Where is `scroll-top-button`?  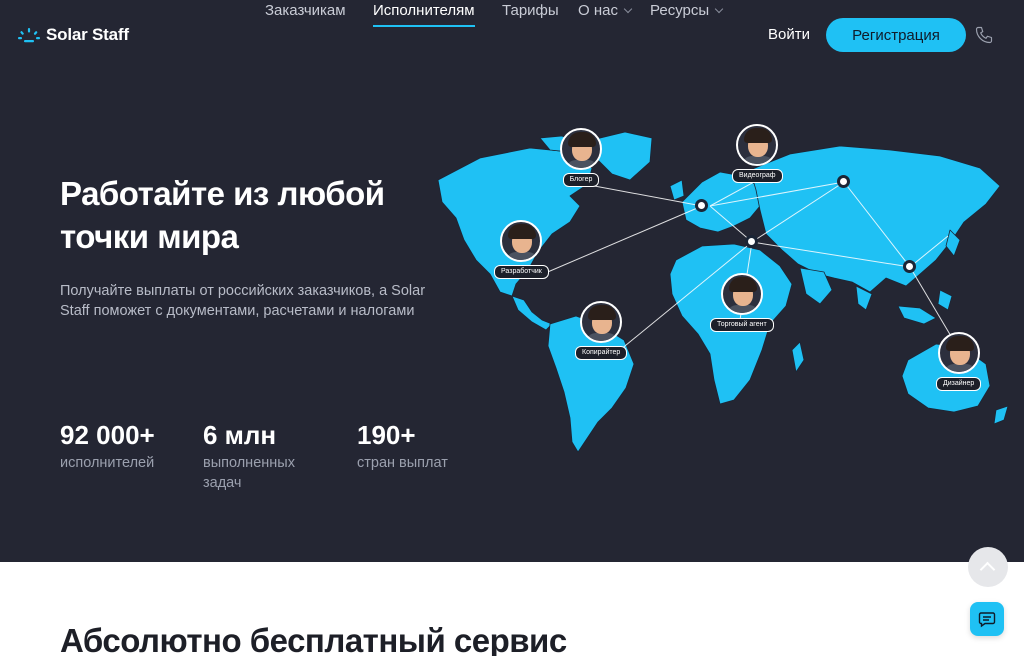 scroll-top-button is located at coordinates (988, 567).